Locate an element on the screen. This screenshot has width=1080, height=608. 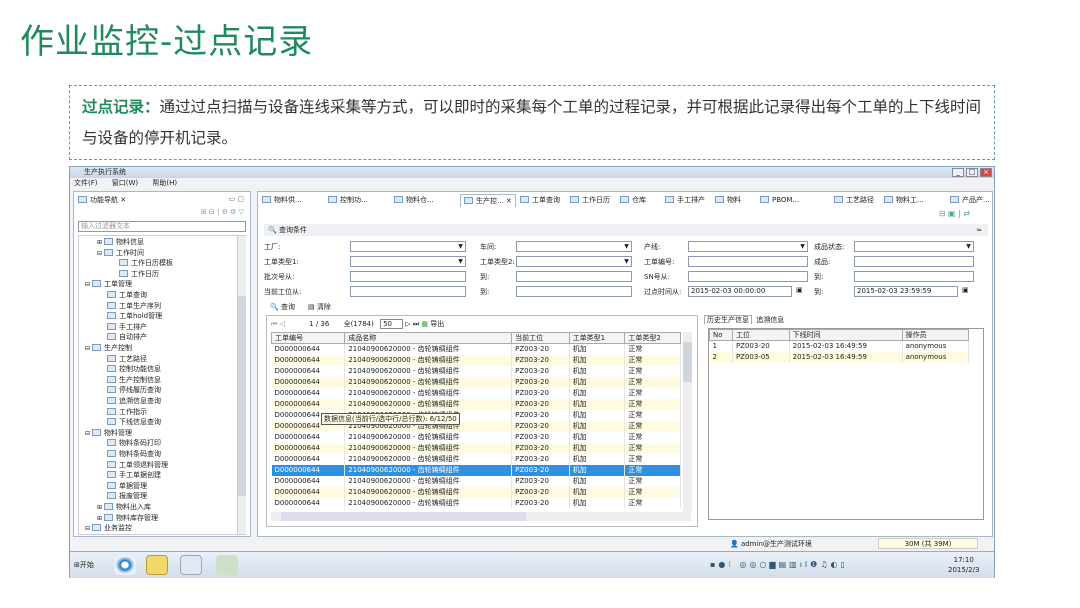
editor-tab: 工作日历 is located at coordinates (590, 200).